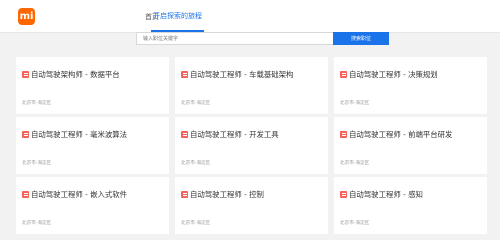 The height and width of the screenshot is (240, 500). What do you see at coordinates (92, 205) in the screenshot?
I see `job-card: 自动驾驶工程师 - 嵌入式软件 北京市-海淀区` at bounding box center [92, 205].